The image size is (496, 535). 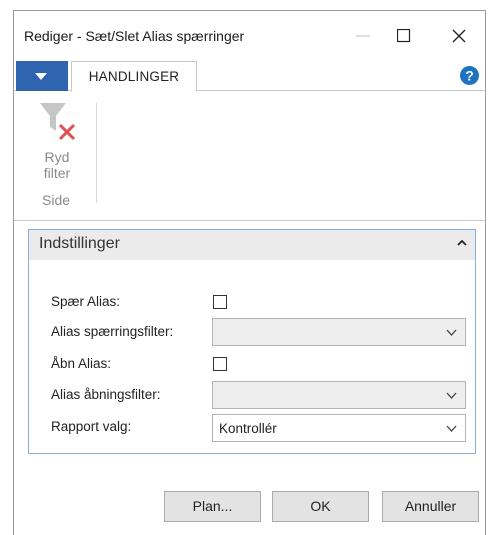 I want to click on dropdown-caret-icon, so click(x=41, y=76).